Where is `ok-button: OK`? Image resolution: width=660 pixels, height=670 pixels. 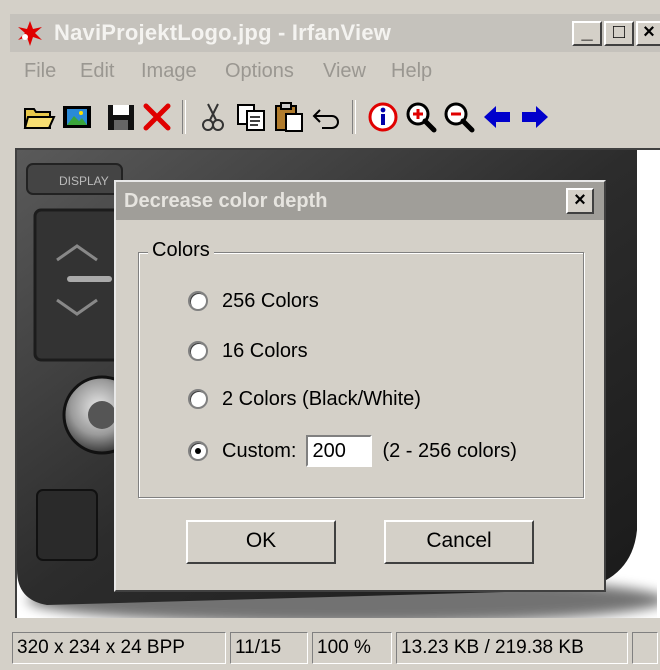
ok-button: OK is located at coordinates (261, 542).